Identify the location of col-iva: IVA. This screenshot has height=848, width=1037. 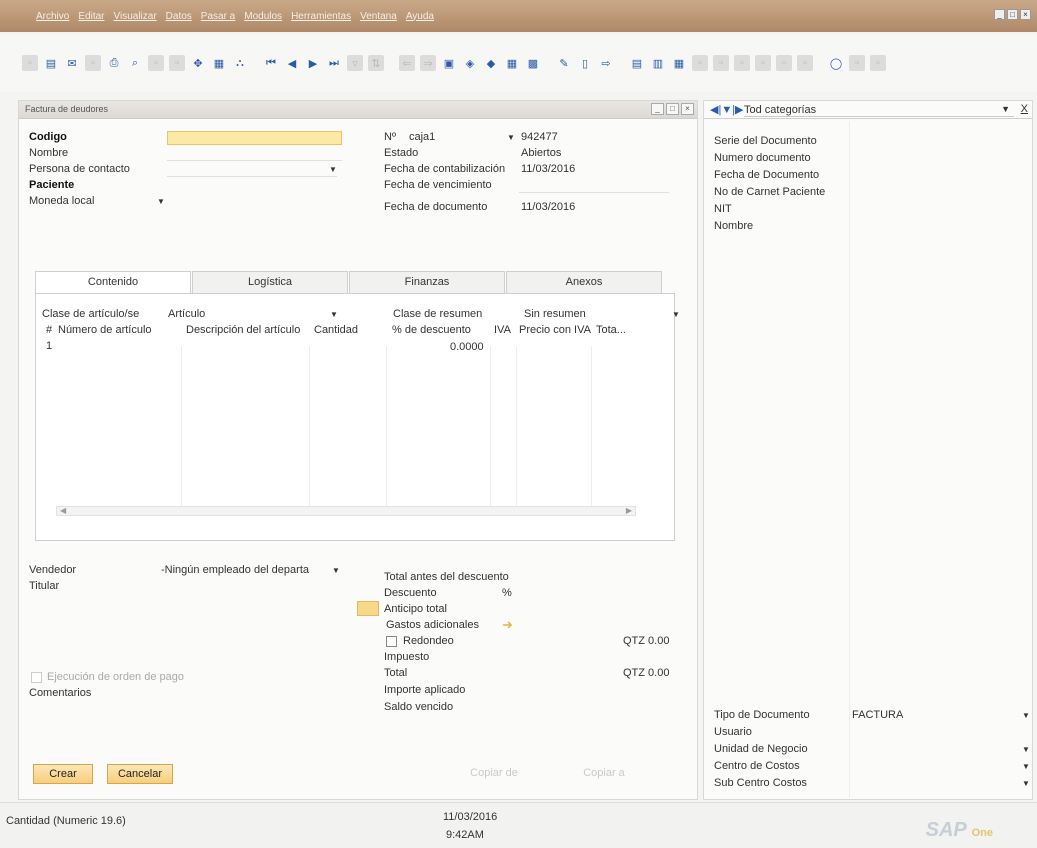
(502, 330).